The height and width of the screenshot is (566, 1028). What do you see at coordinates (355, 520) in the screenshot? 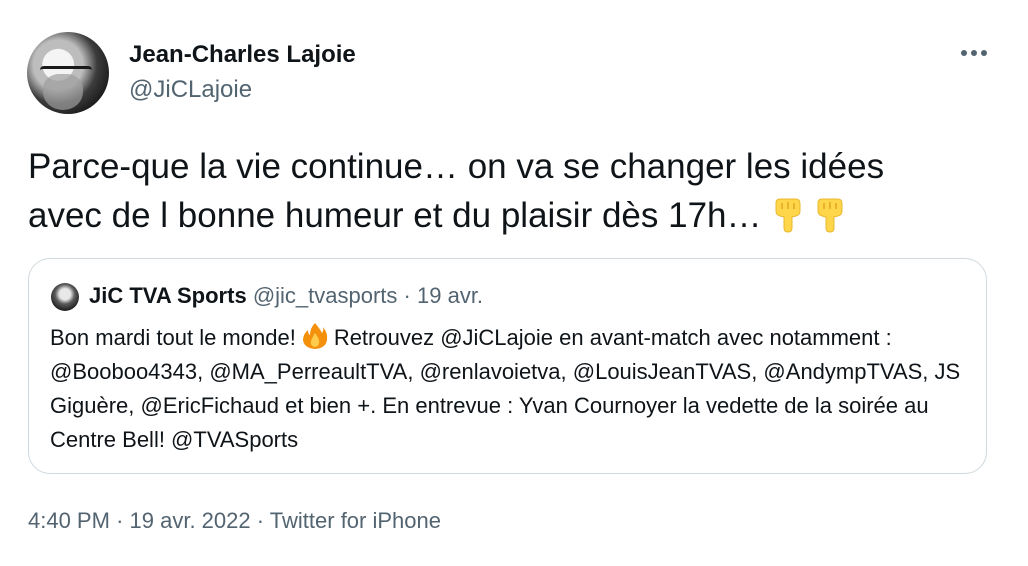
I see `tweet-source: Twitter for iPhone` at bounding box center [355, 520].